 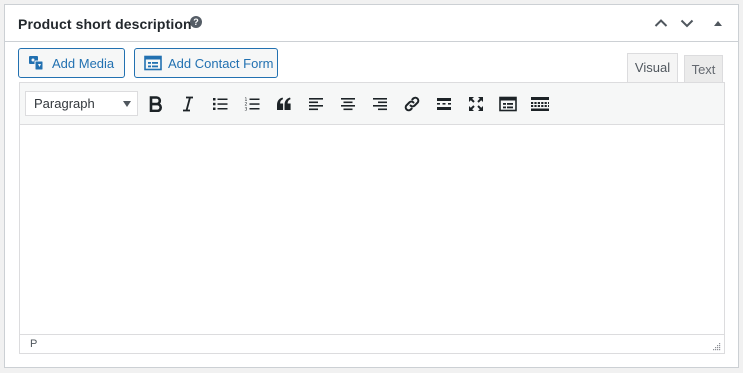 I want to click on insert-link-button, so click(x=412, y=104).